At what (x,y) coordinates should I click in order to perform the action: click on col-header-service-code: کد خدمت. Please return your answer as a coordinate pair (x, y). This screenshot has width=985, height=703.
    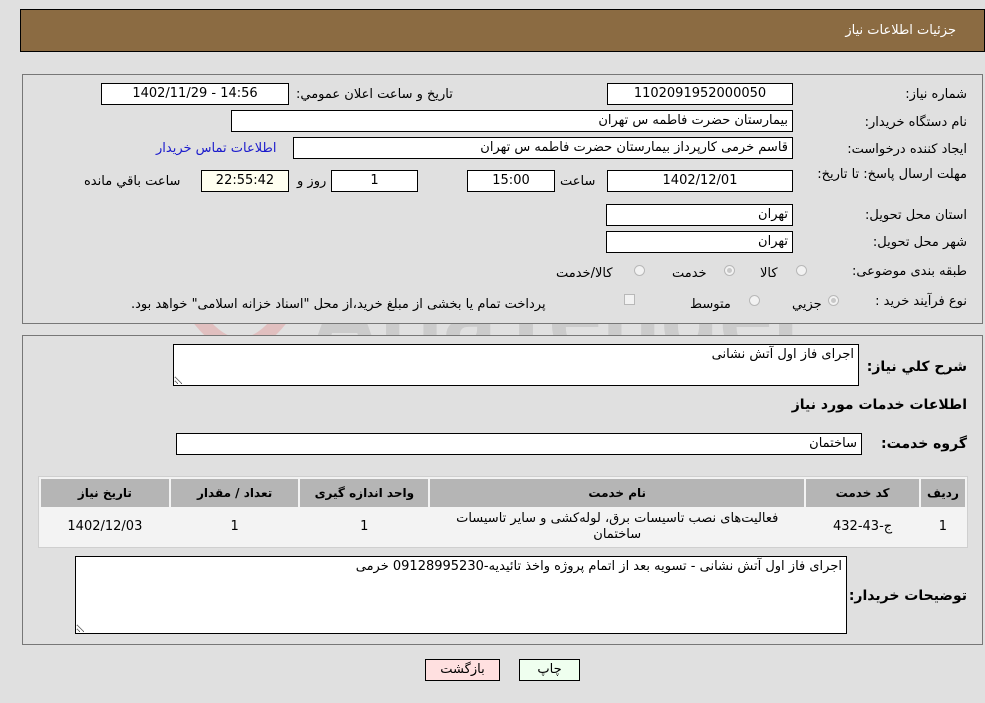
    Looking at the image, I should click on (862, 493).